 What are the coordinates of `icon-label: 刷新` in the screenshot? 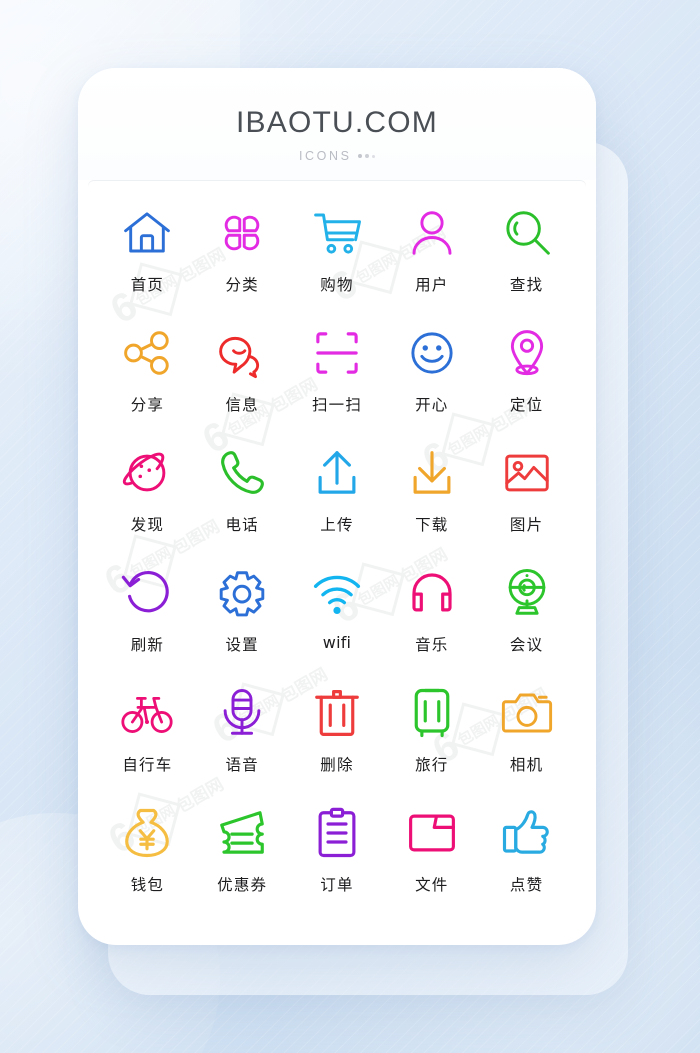 It's located at (147, 645).